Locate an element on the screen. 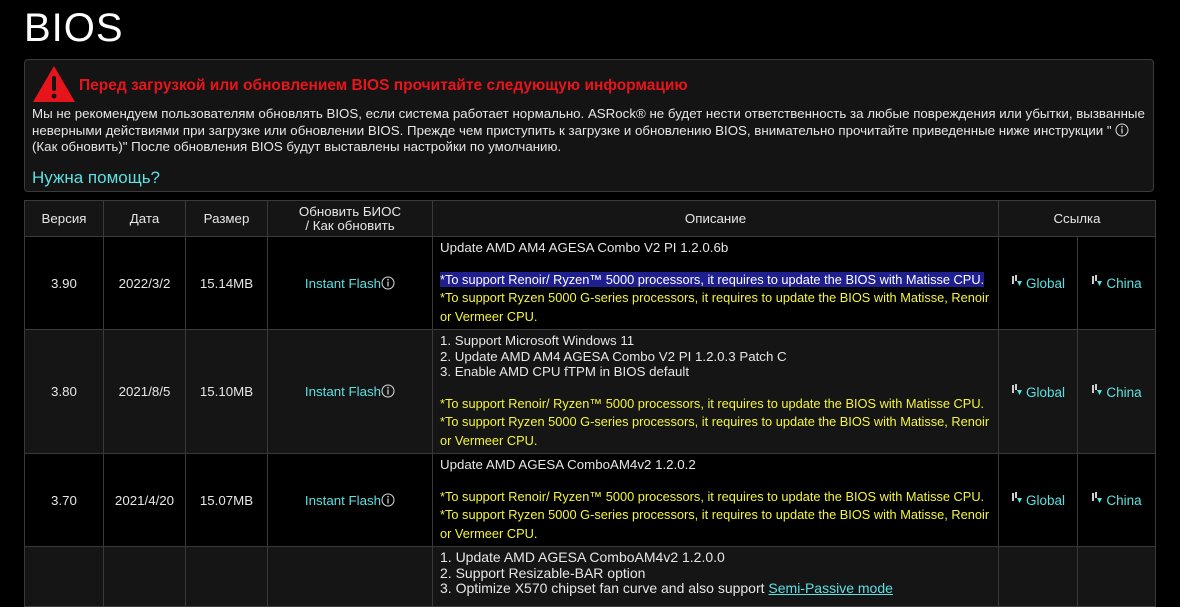  description-line: Update AMD AGESA ComboAM4v2 1.2.0.2 is located at coordinates (568, 464).